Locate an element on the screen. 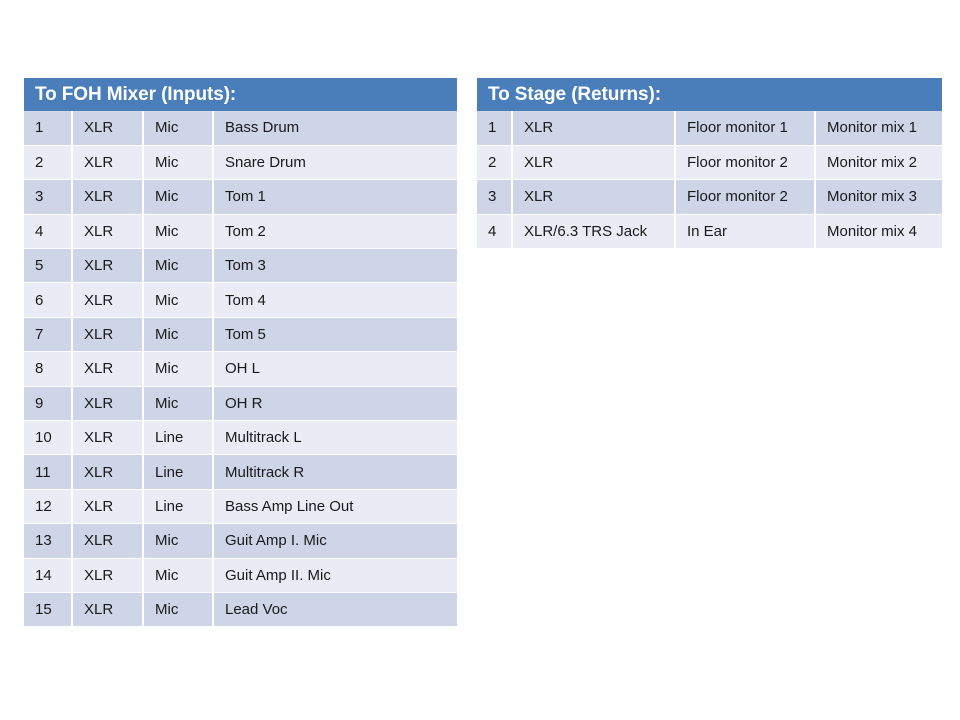  table-row: 11 XLR Line Multitrack R is located at coordinates (240, 472).